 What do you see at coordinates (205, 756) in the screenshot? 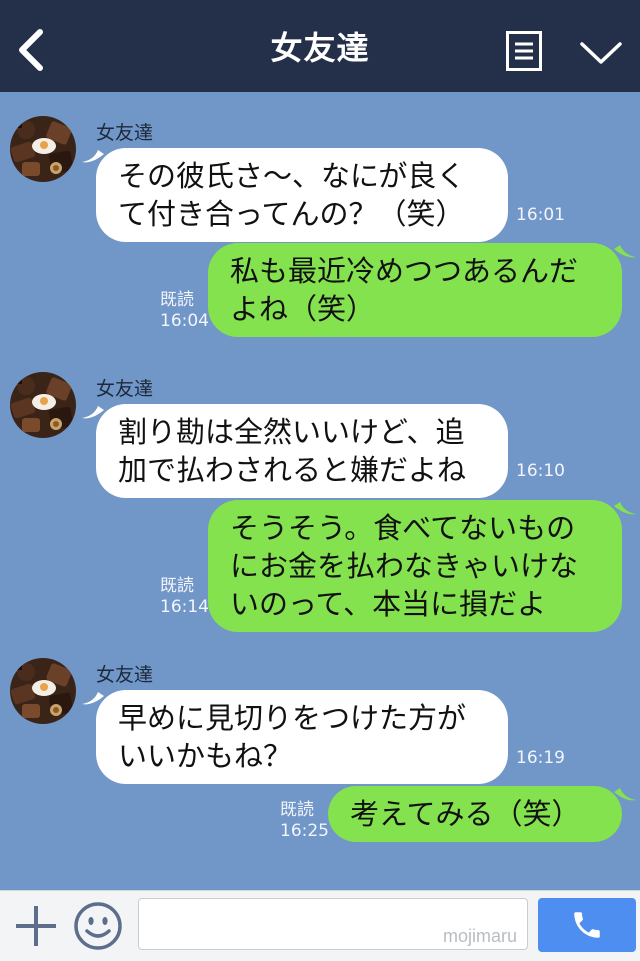
I see `message-line: いいかもね？` at bounding box center [205, 756].